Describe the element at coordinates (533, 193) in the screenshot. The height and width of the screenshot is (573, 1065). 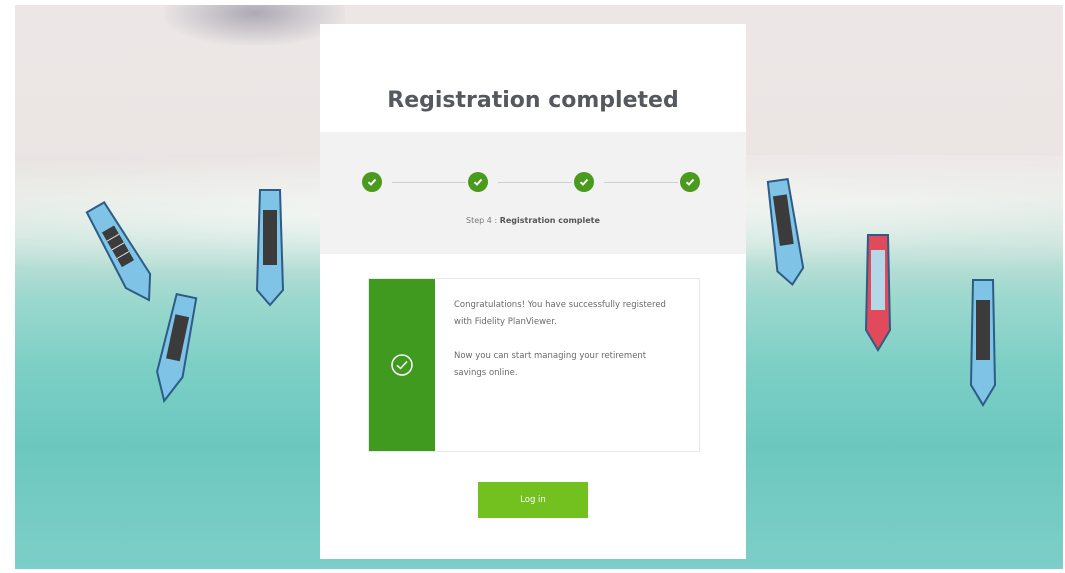
I see `step-progress: Step 4 : Registration complete` at that location.